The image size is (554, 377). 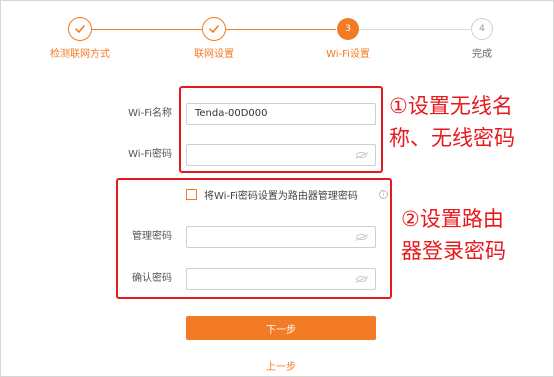 What do you see at coordinates (453, 251) in the screenshot?
I see `annotation-admin-line2: 器登录密码` at bounding box center [453, 251].